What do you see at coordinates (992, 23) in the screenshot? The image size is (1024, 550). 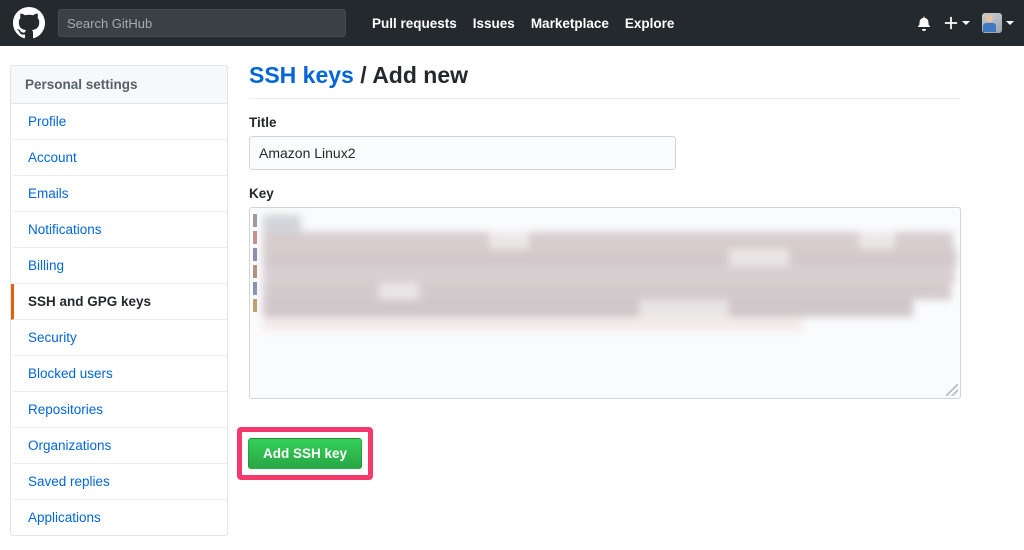 I see `avatar` at bounding box center [992, 23].